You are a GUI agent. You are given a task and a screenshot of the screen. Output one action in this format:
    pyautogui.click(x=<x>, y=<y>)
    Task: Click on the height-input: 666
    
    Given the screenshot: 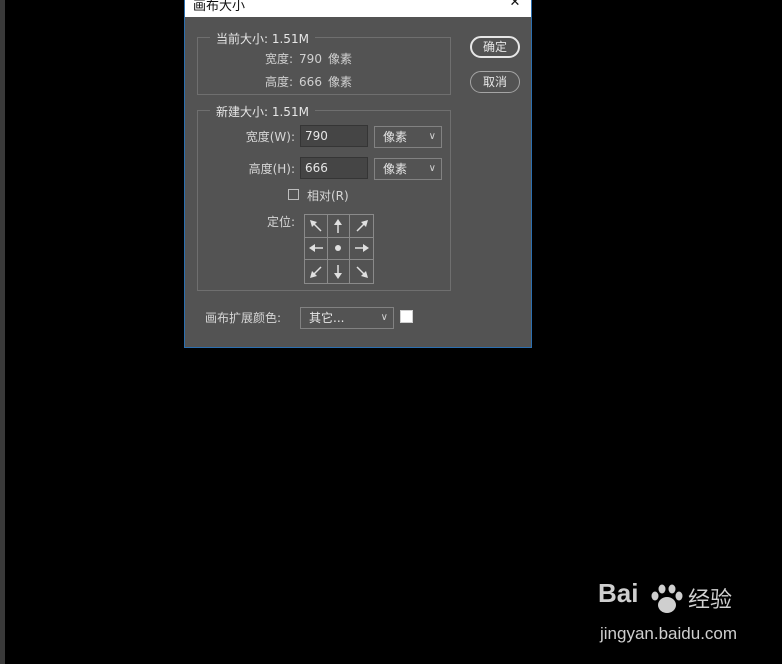 What is the action you would take?
    pyautogui.click(x=334, y=168)
    